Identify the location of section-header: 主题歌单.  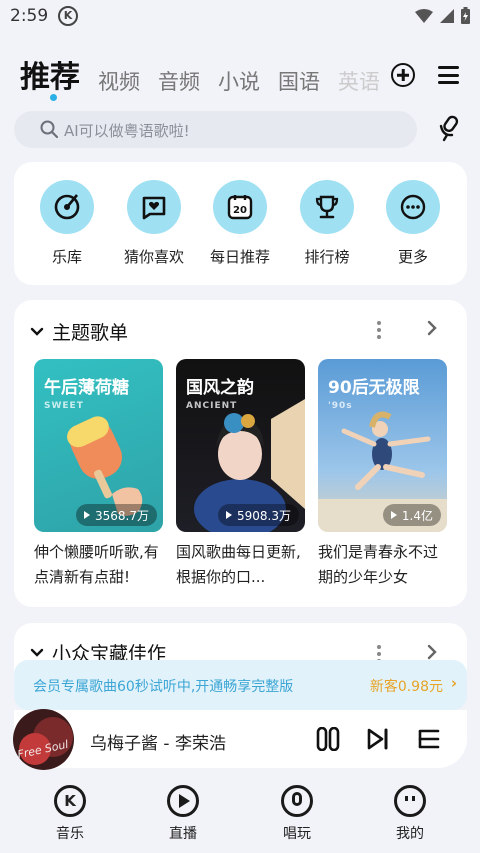
(79, 331).